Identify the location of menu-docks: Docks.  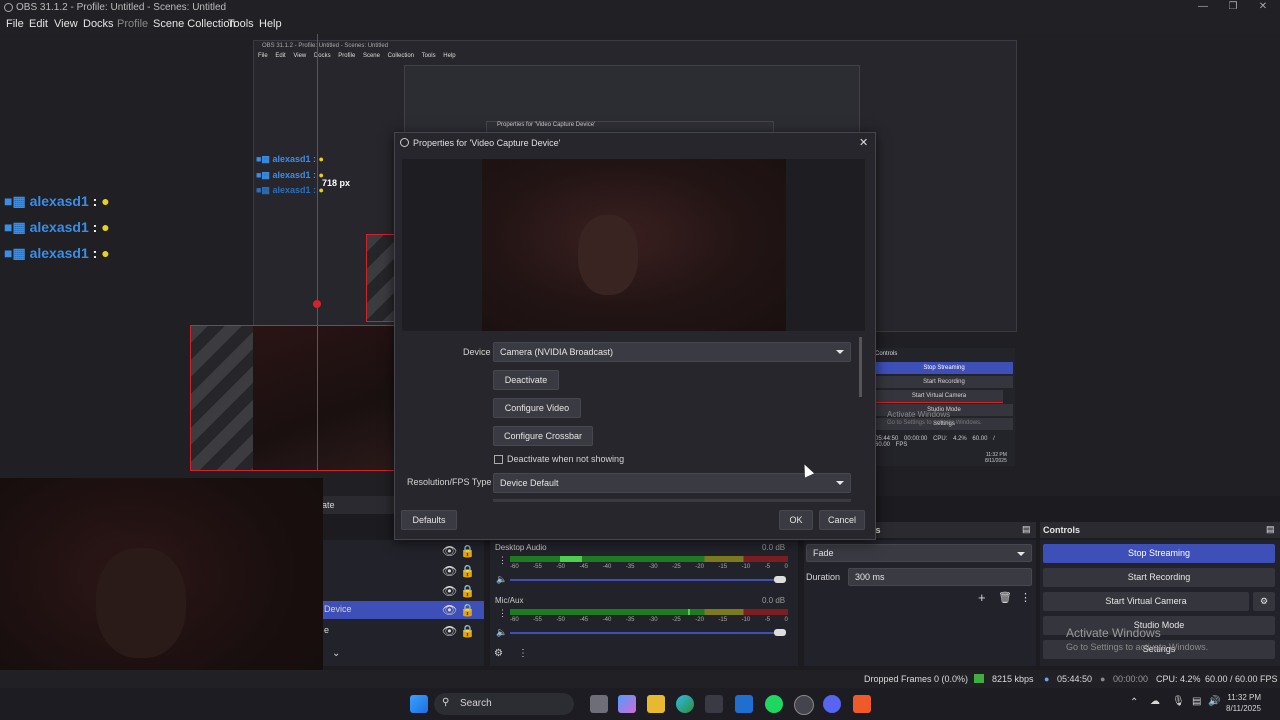
(98, 24).